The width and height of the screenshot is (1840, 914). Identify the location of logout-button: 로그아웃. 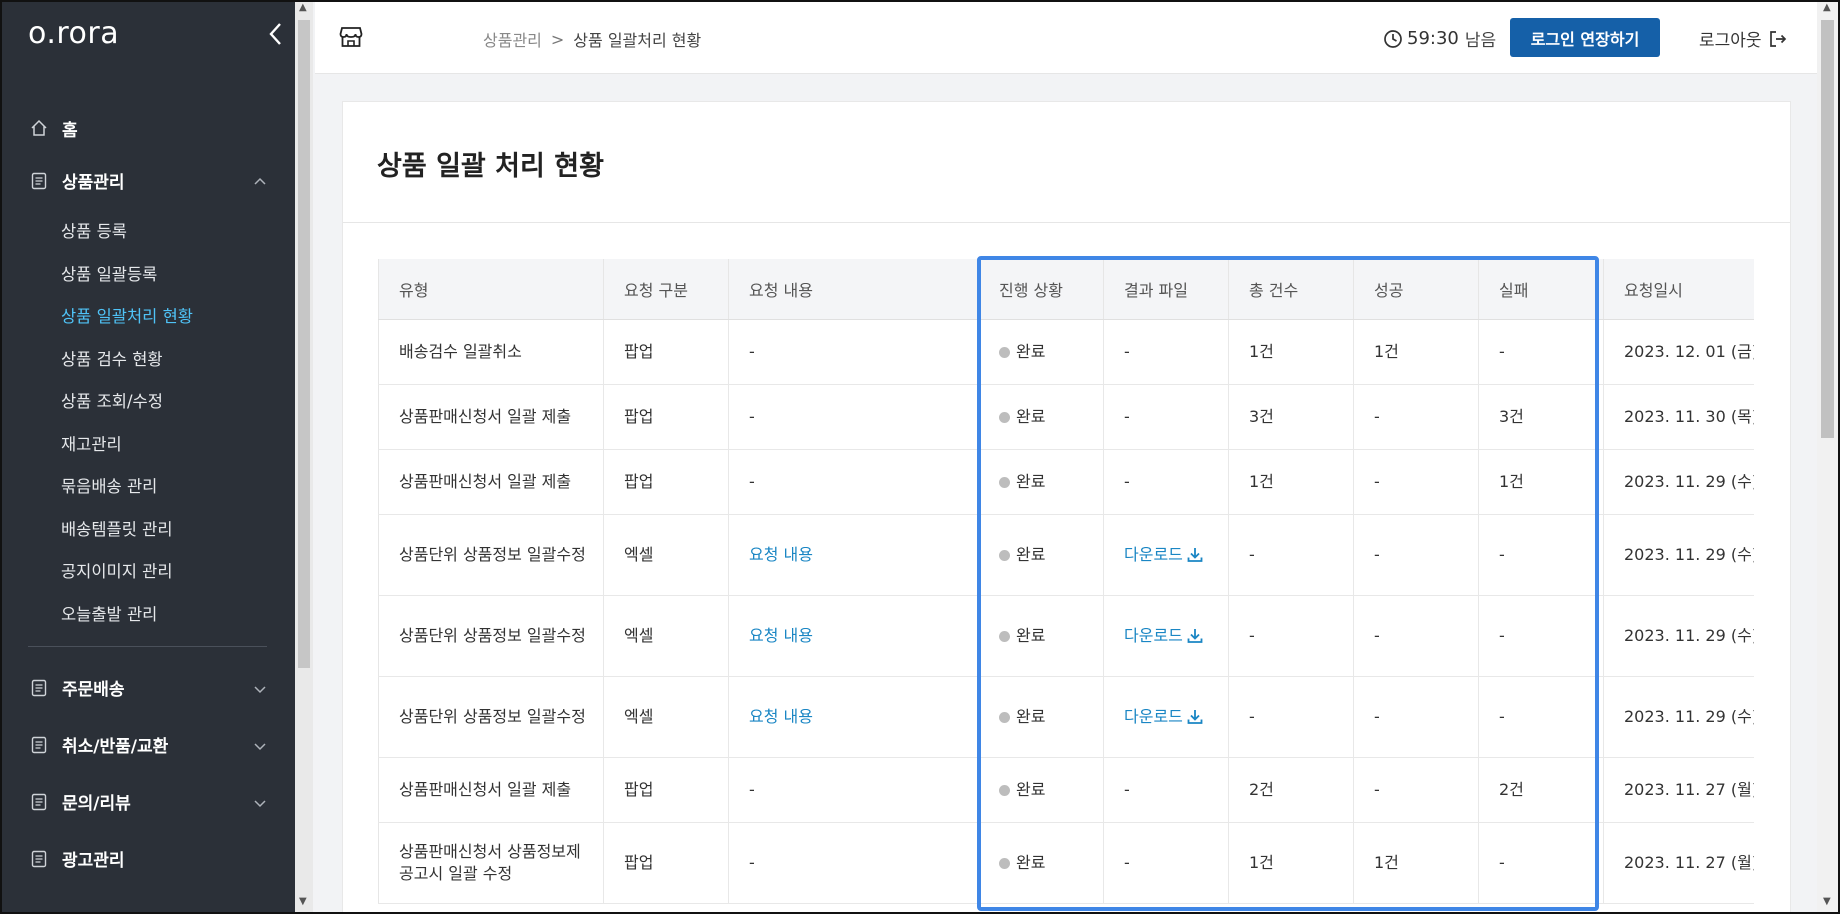
(1743, 38).